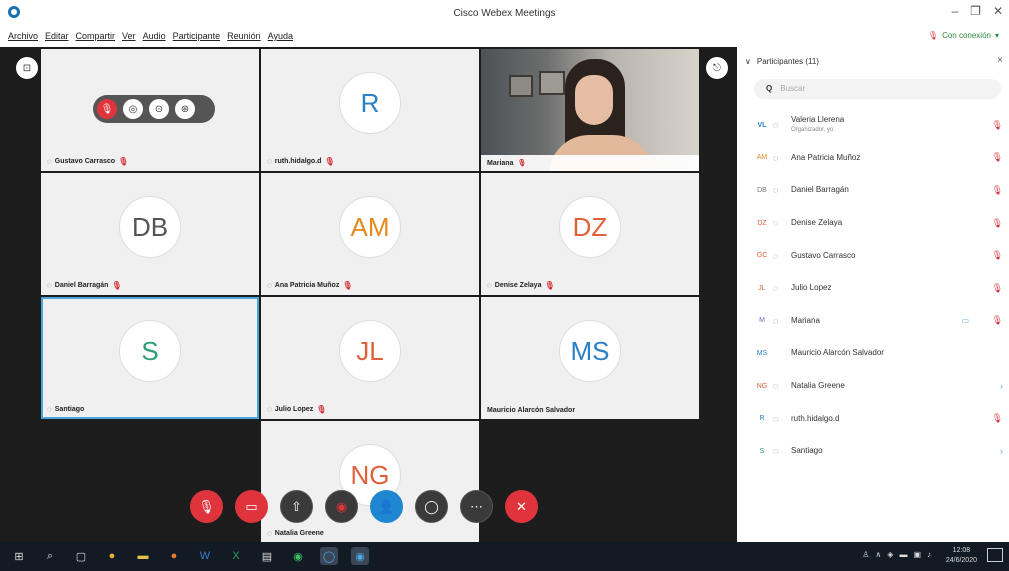  I want to click on list-item: NG ◌ Natalia Greene ›, so click(873, 386).